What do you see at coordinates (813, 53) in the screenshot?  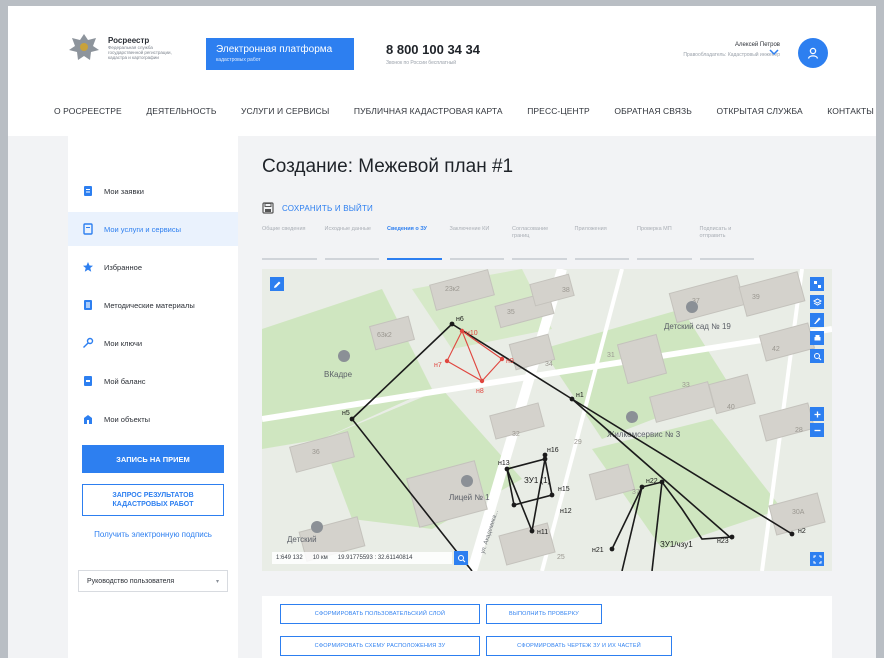 I see `user-avatar` at bounding box center [813, 53].